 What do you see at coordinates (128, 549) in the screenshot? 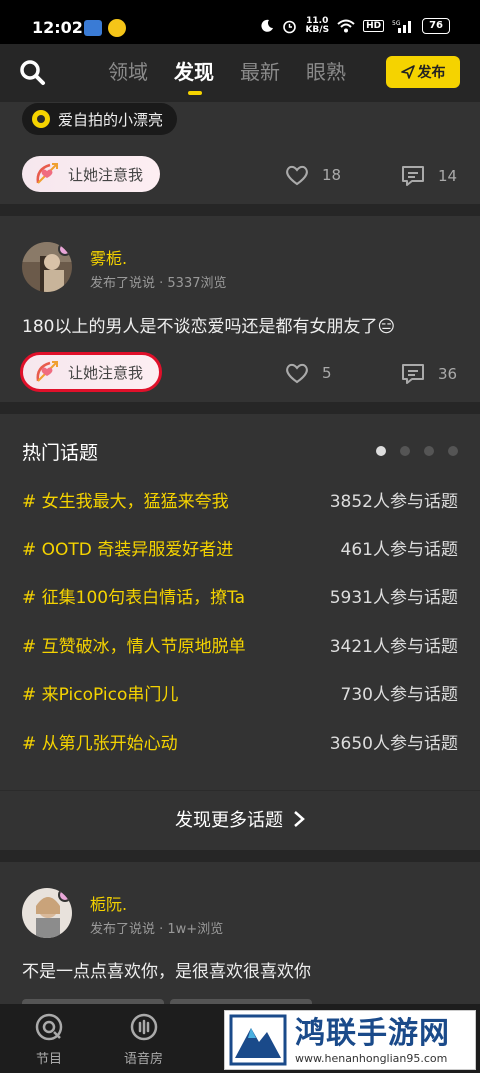
I see `hot-topic-name: # OOTD 奇装异服爱好者进` at bounding box center [128, 549].